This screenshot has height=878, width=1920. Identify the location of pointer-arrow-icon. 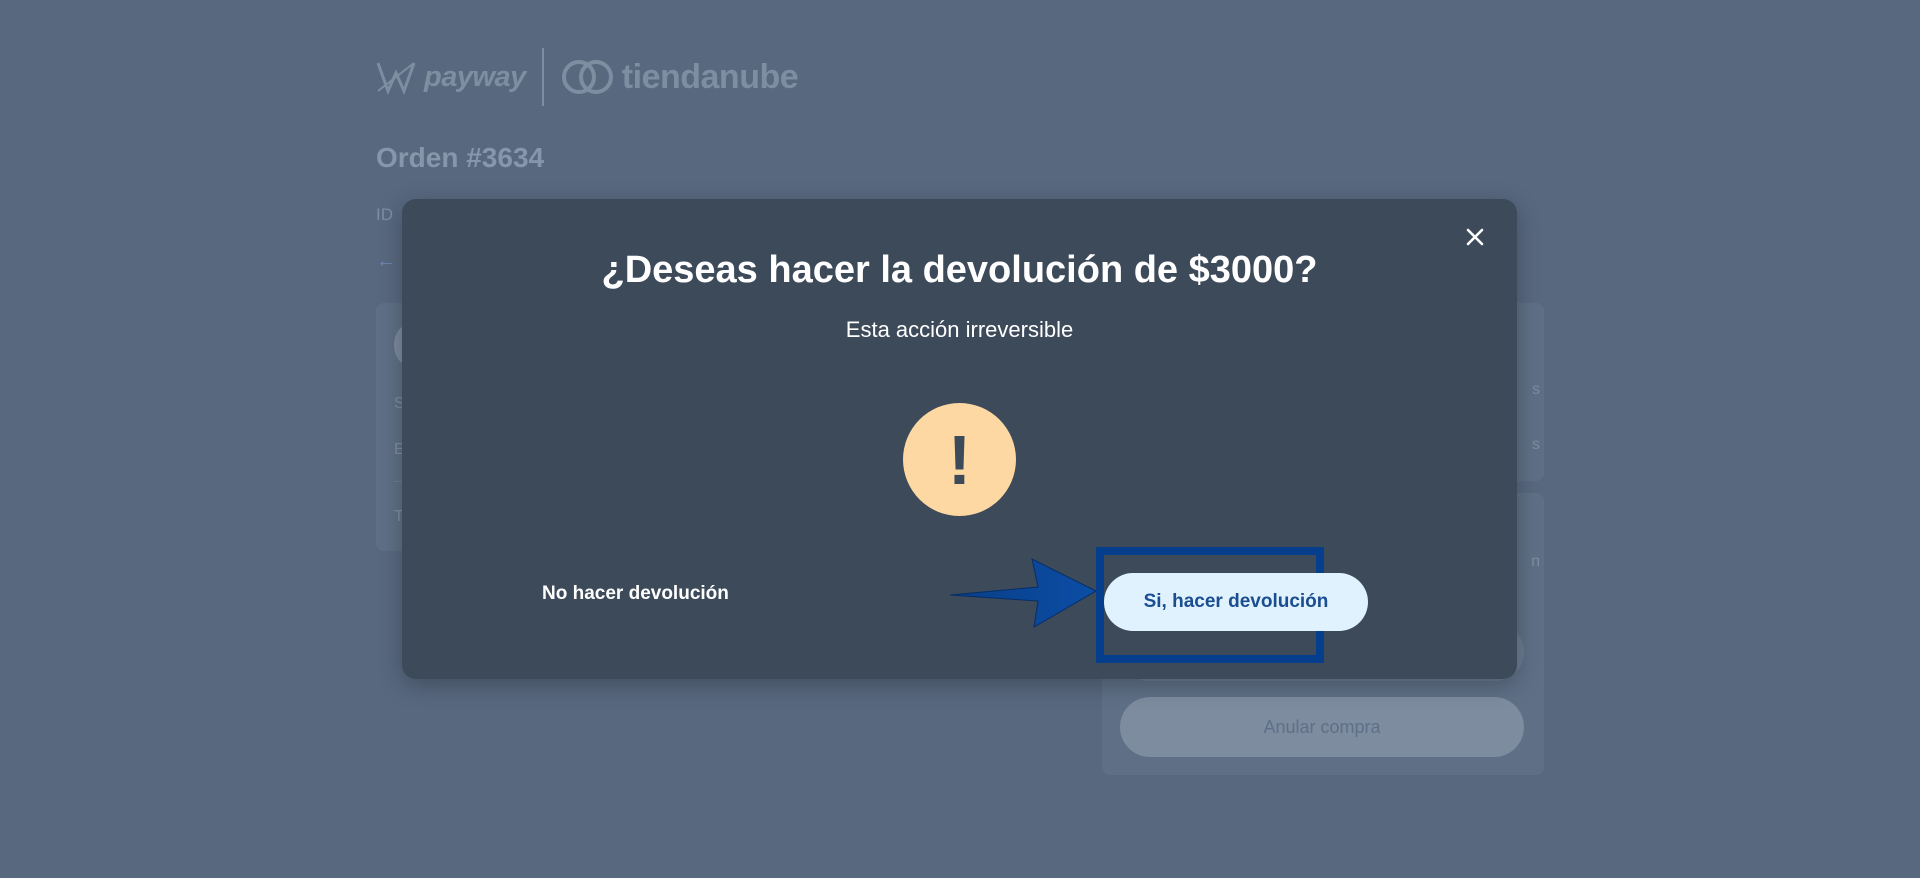
(1024, 593).